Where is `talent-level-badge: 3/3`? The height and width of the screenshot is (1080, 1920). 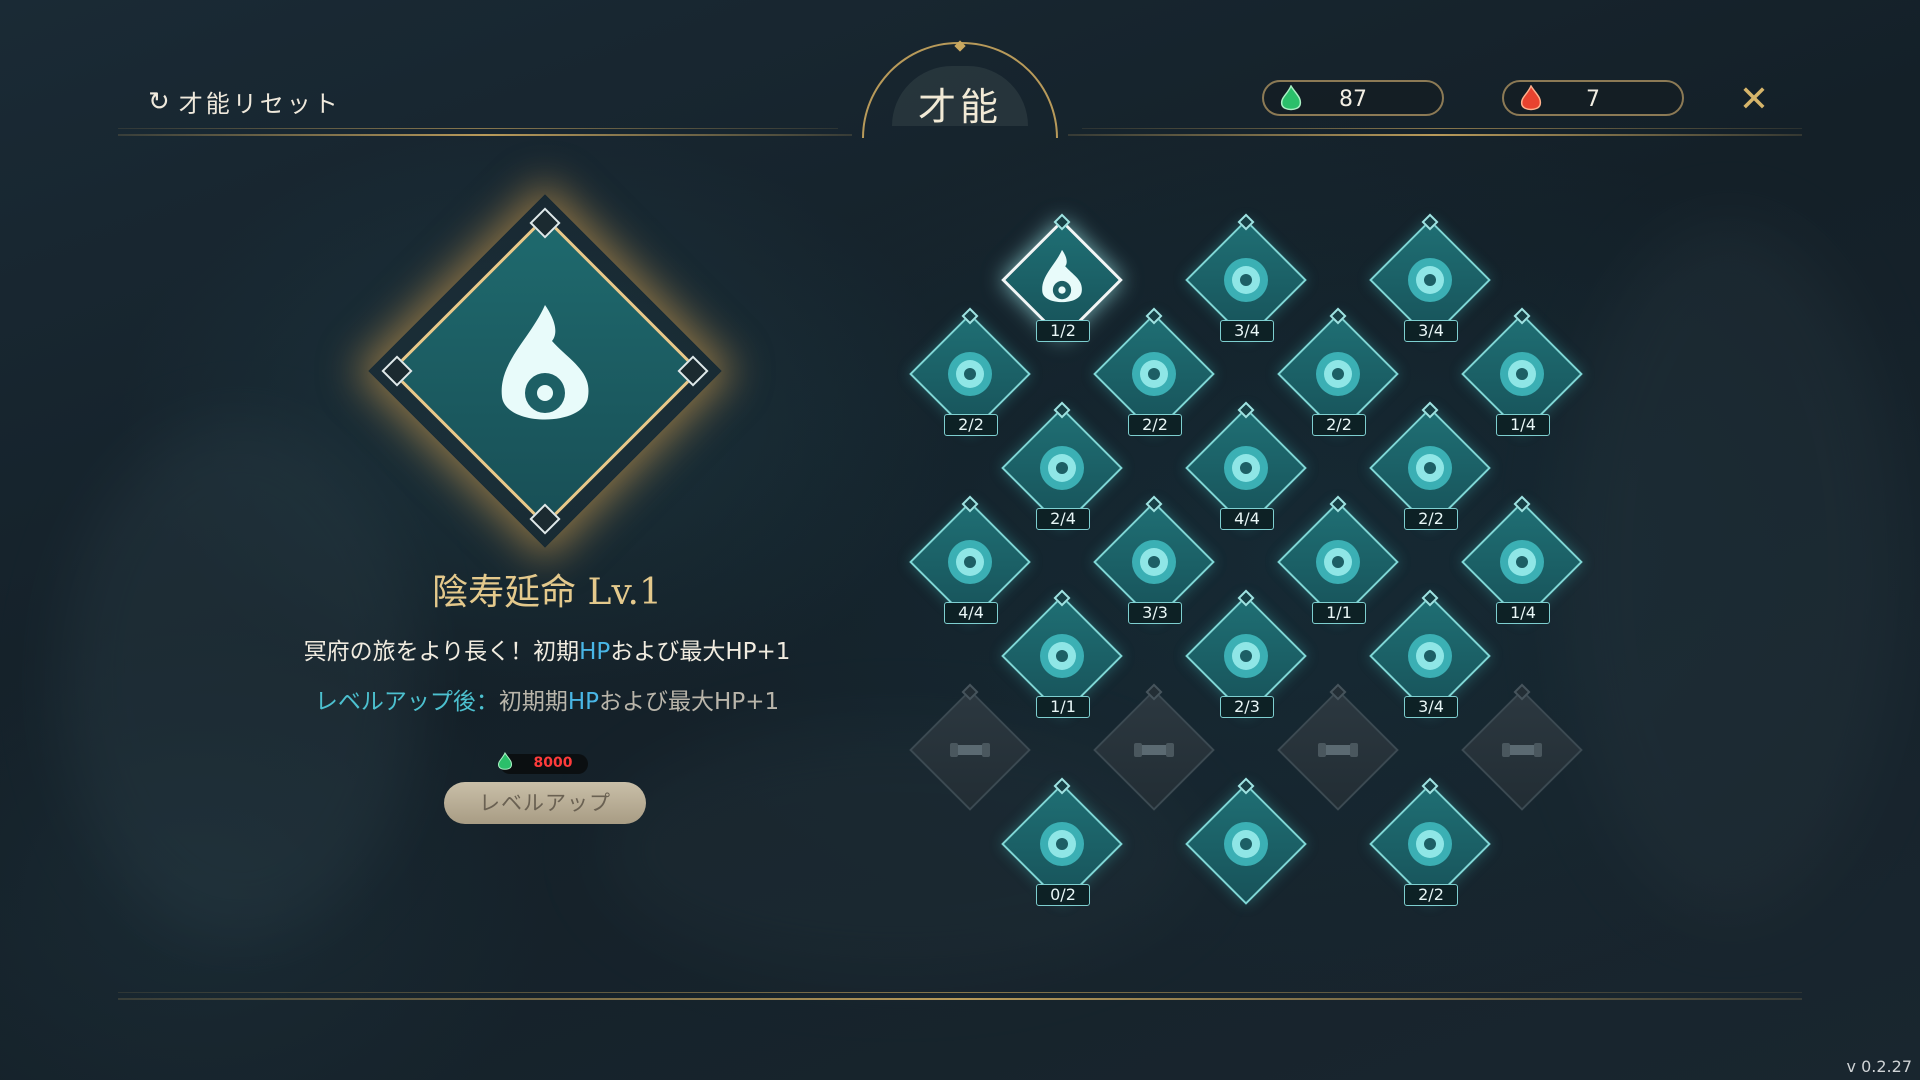 talent-level-badge: 3/3 is located at coordinates (1155, 613).